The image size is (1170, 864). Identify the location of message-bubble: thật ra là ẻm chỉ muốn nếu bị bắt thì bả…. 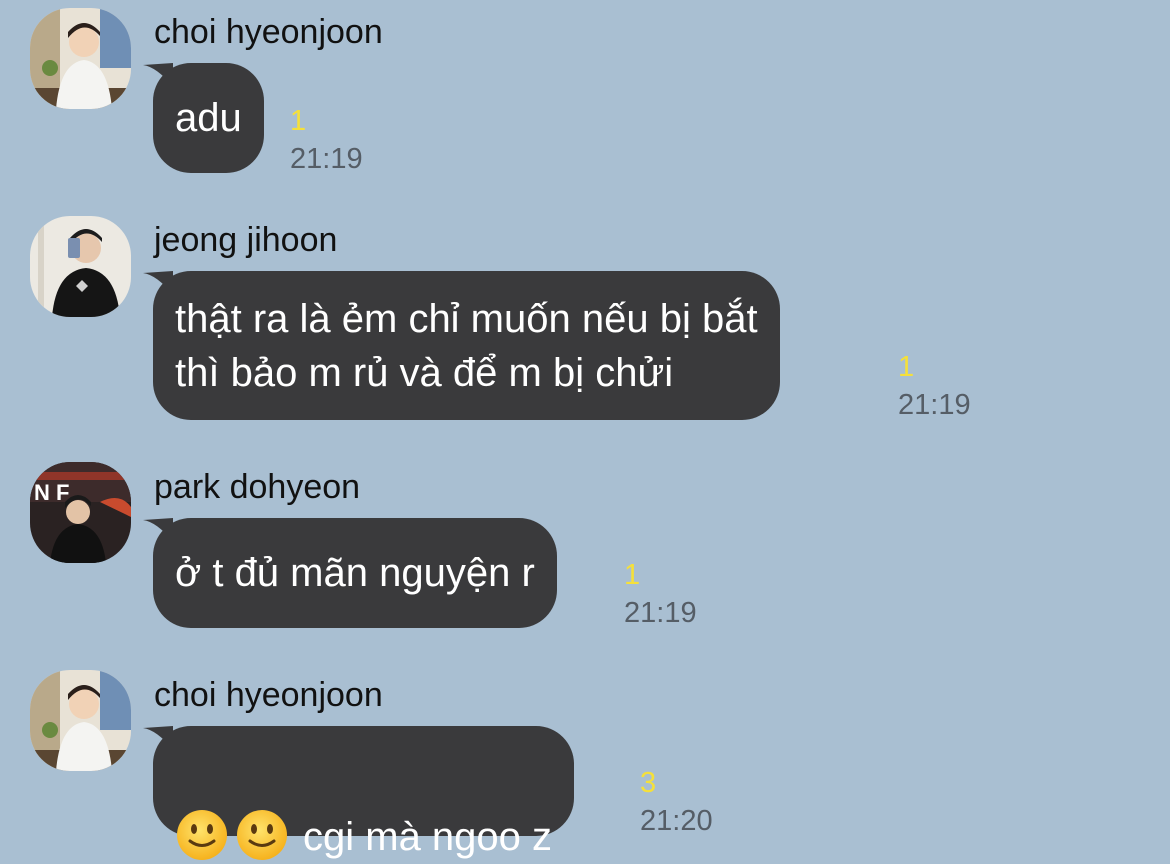
(461, 345).